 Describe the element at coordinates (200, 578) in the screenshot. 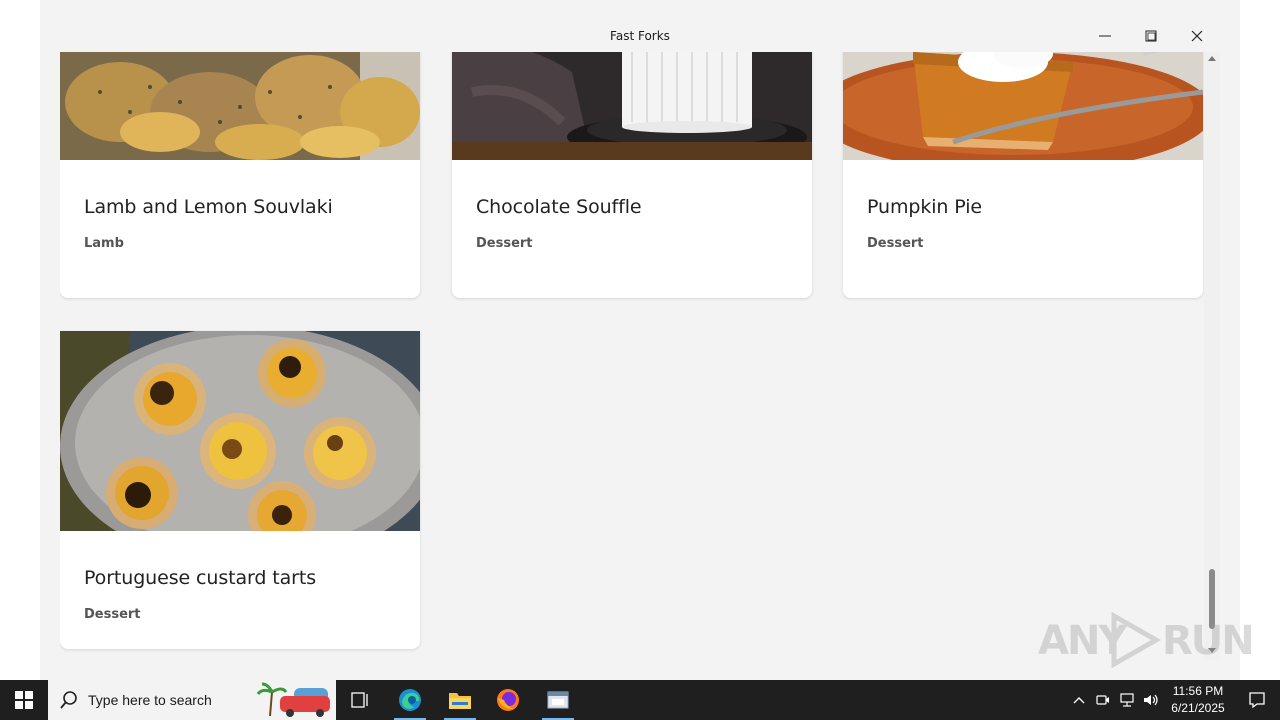

I see `recipe-name: Portuguese custard tarts` at that location.